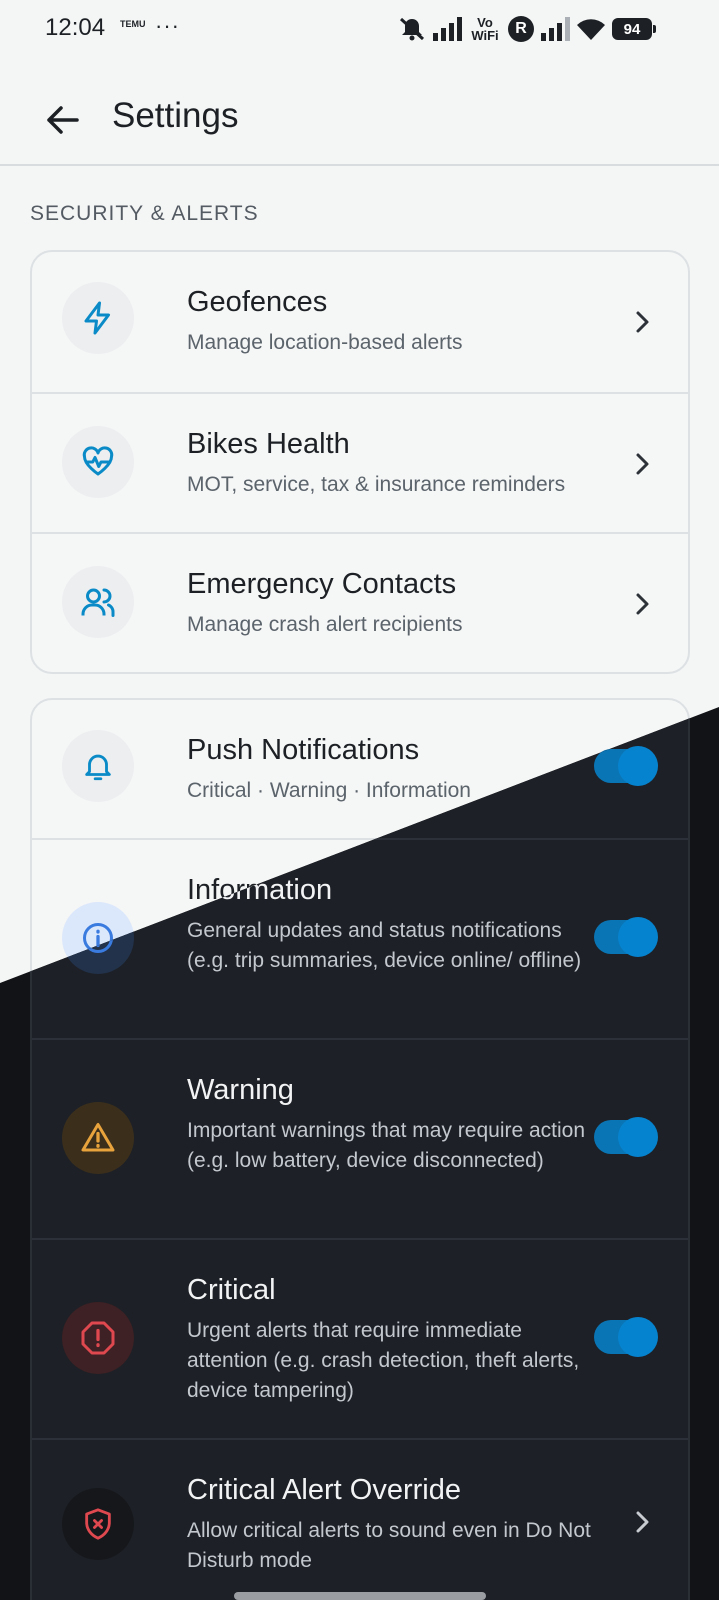 The height and width of the screenshot is (1600, 719). Describe the element at coordinates (240, 1090) in the screenshot. I see `warning-title: Warning` at that location.